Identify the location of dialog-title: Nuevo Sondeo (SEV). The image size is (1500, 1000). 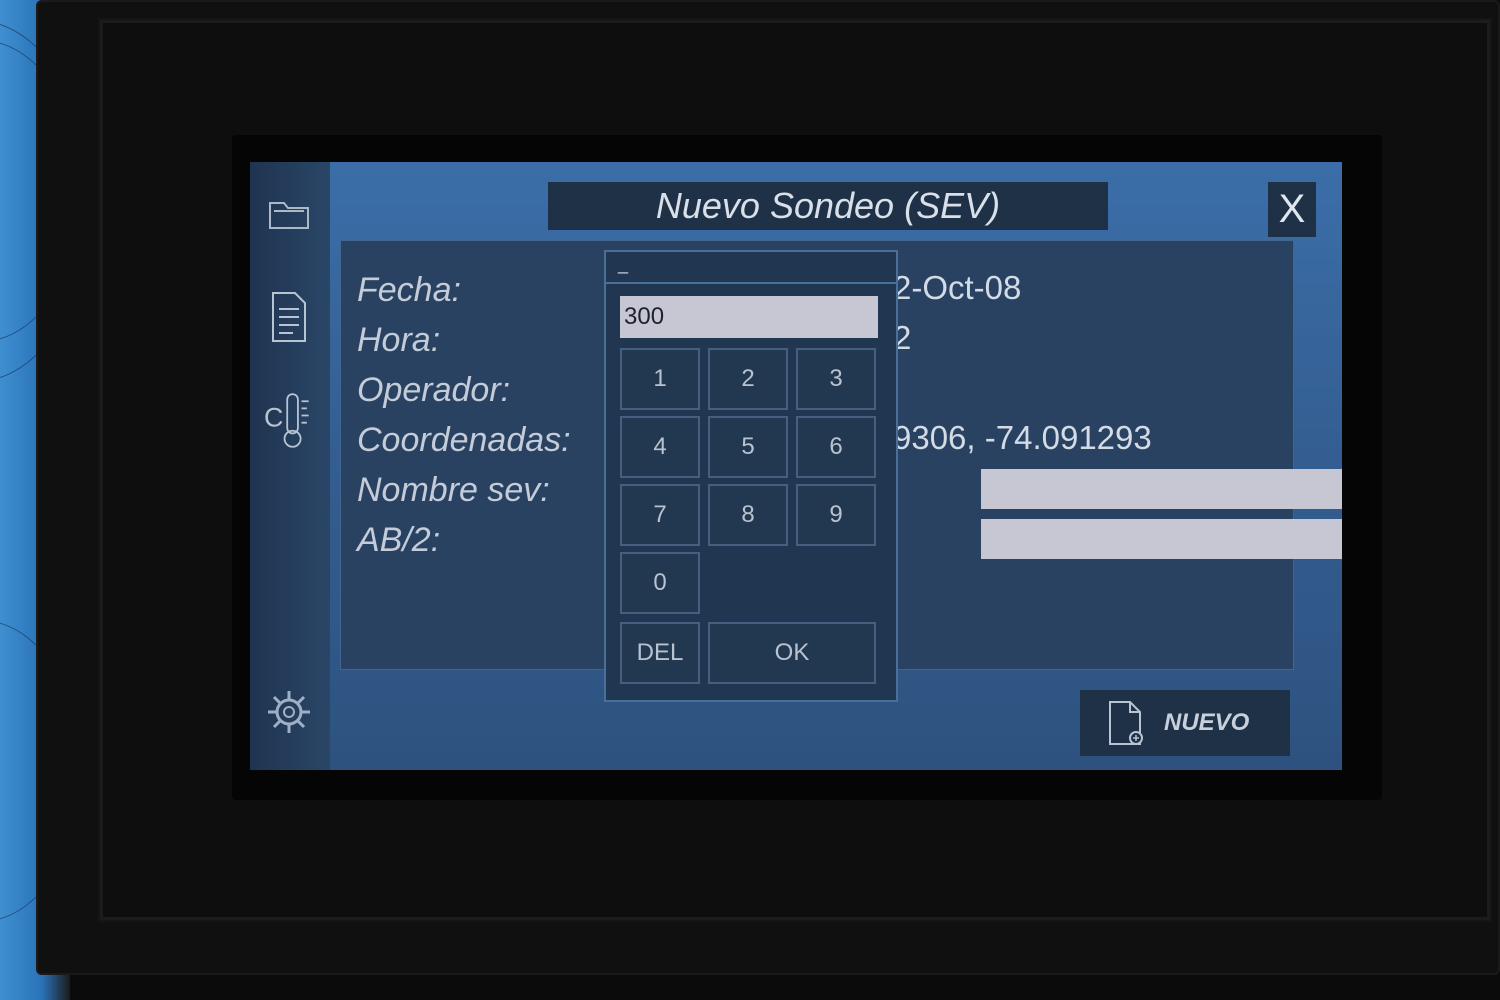
(828, 205).